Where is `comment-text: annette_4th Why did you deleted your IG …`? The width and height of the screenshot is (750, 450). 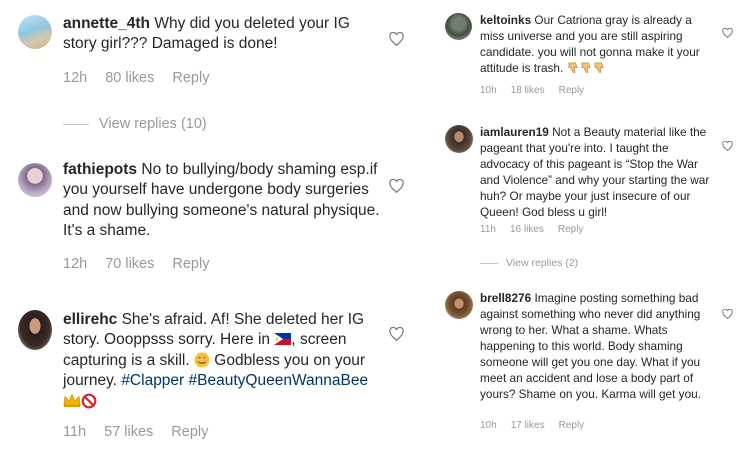 comment-text: annette_4th Why did you deleted your IG … is located at coordinates (223, 34).